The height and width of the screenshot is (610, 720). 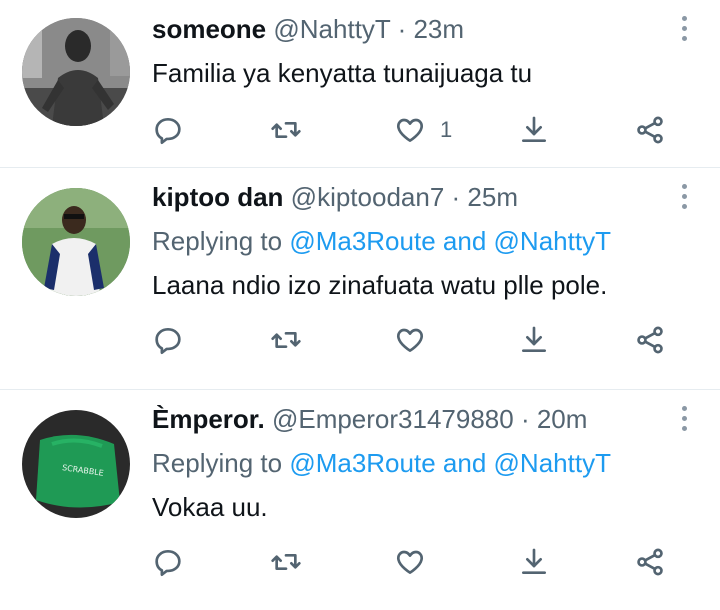 What do you see at coordinates (380, 285) in the screenshot?
I see `tweet-text: Laana ndio izo zinafuata watu plle pole.` at bounding box center [380, 285].